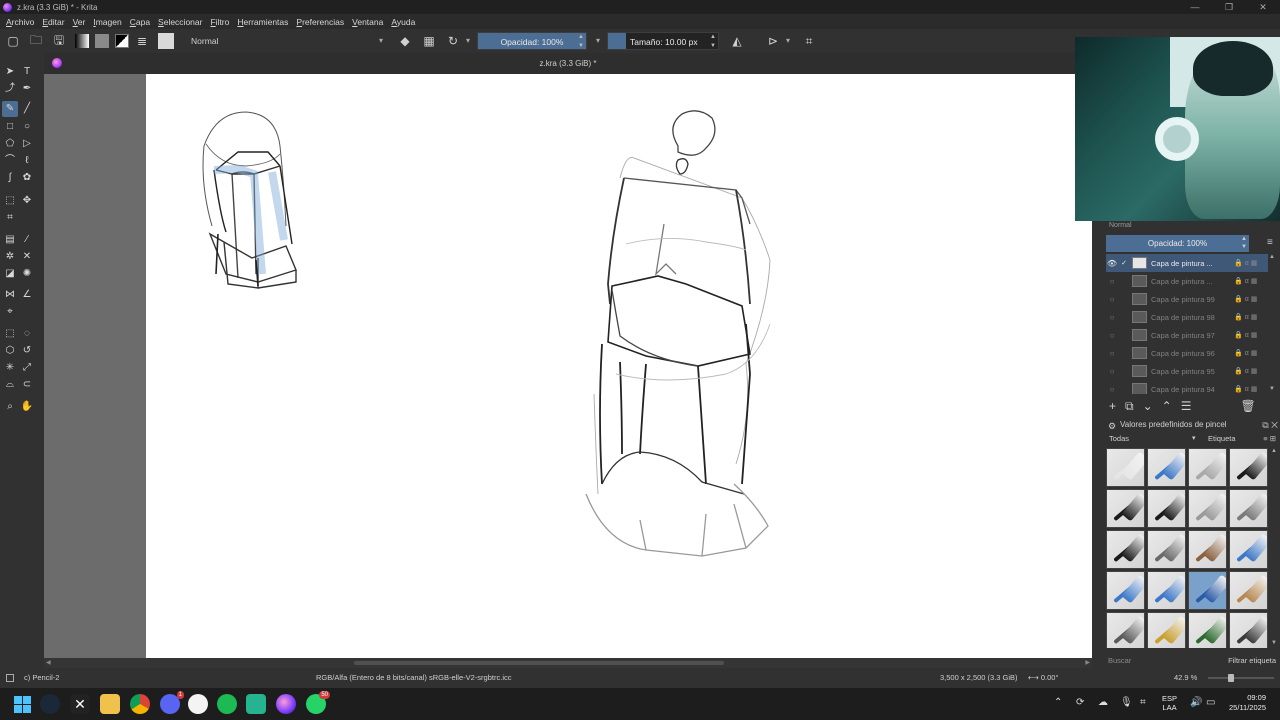  I want to click on battery-icon: ▭, so click(1210, 702).